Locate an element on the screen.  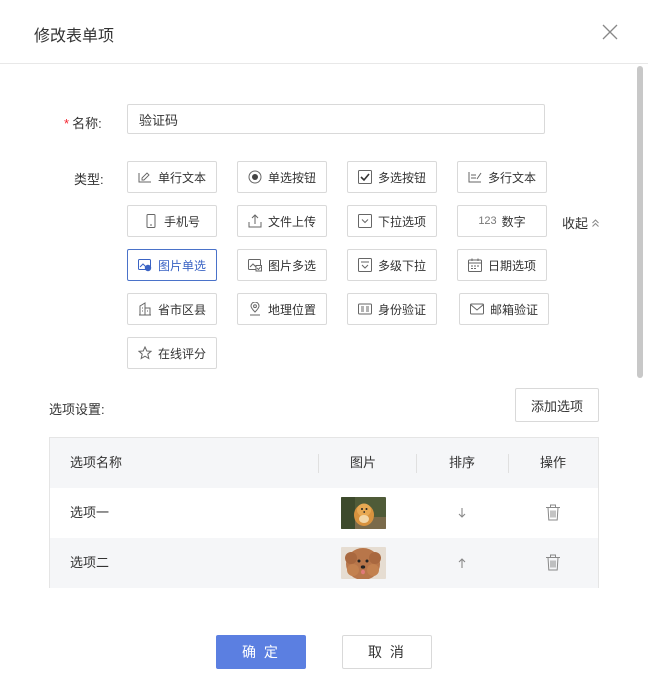
type-email-verify-button: 邮箱验证 is located at coordinates (504, 309).